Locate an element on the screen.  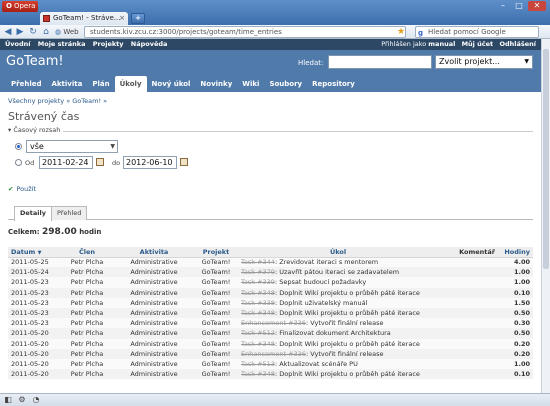
zoom-icon: ◔ is located at coordinates (36, 400).